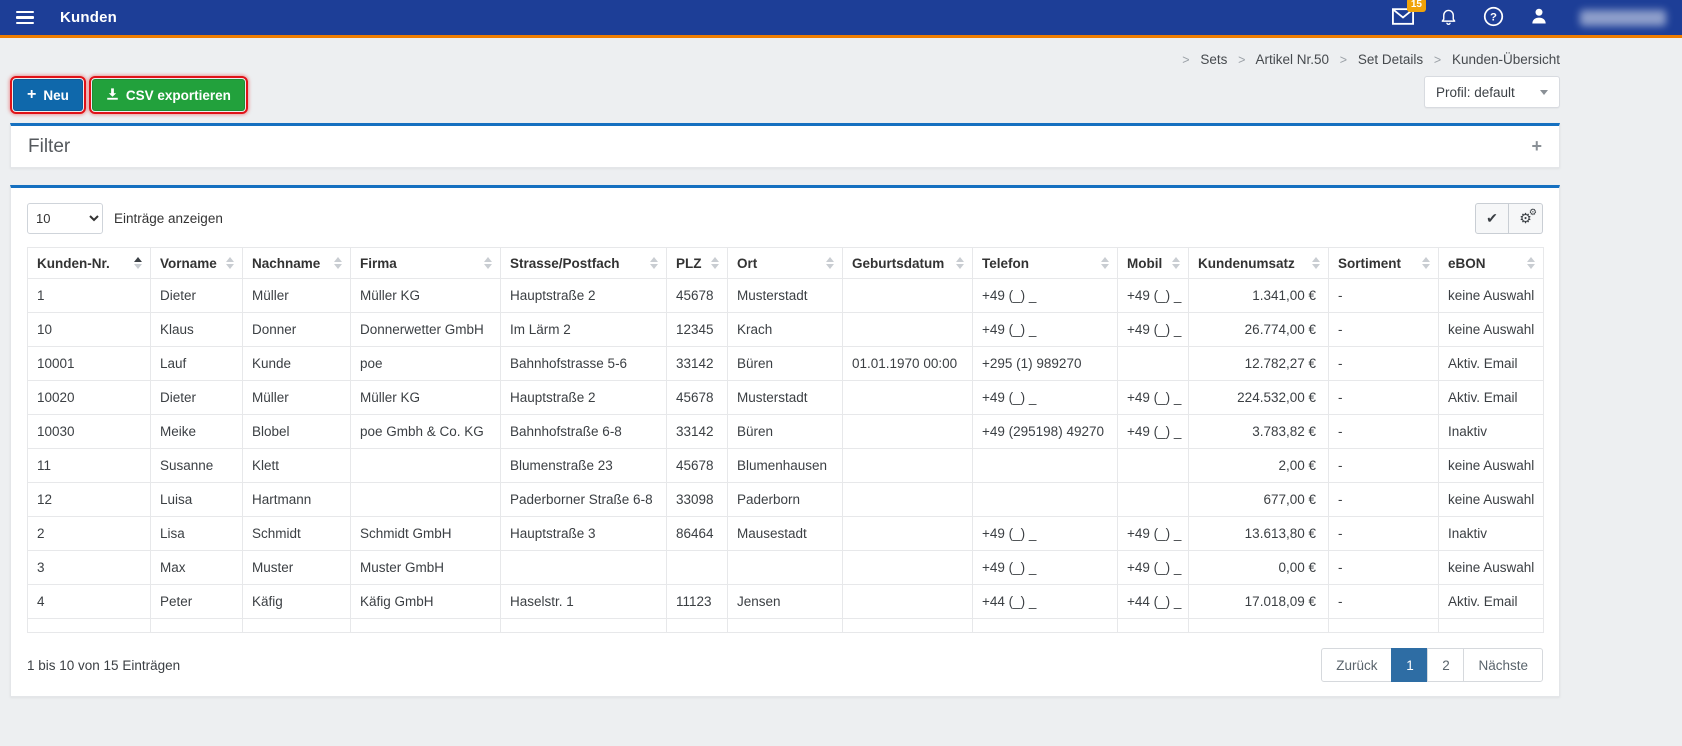 Image resolution: width=1682 pixels, height=746 pixels. I want to click on pagination-prev-button: Zurück, so click(1357, 665).